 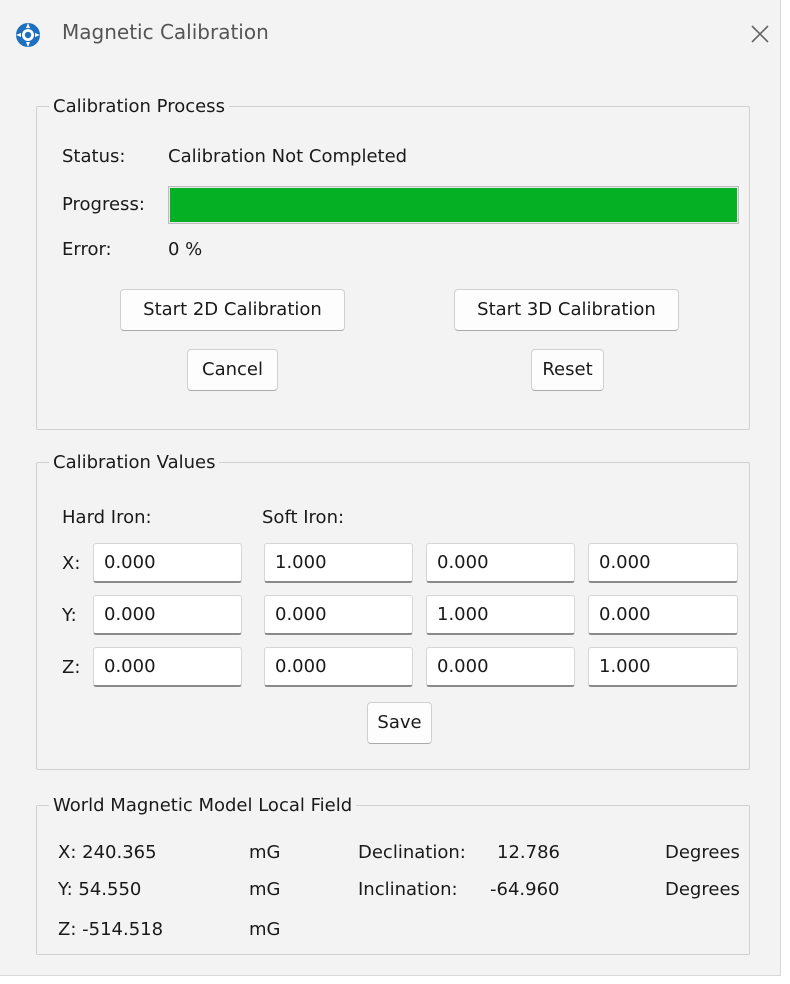 I want to click on declination-unit: Degrees, so click(x=702, y=852).